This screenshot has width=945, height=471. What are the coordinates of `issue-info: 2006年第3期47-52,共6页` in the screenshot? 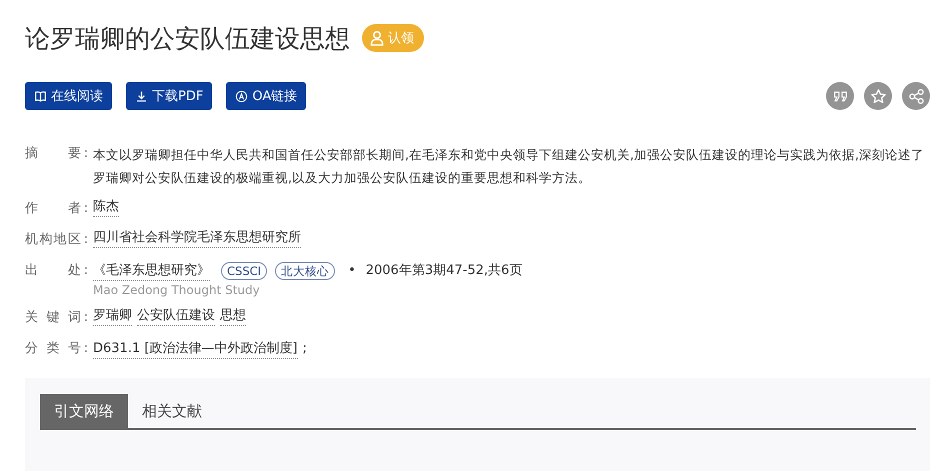 It's located at (444, 271).